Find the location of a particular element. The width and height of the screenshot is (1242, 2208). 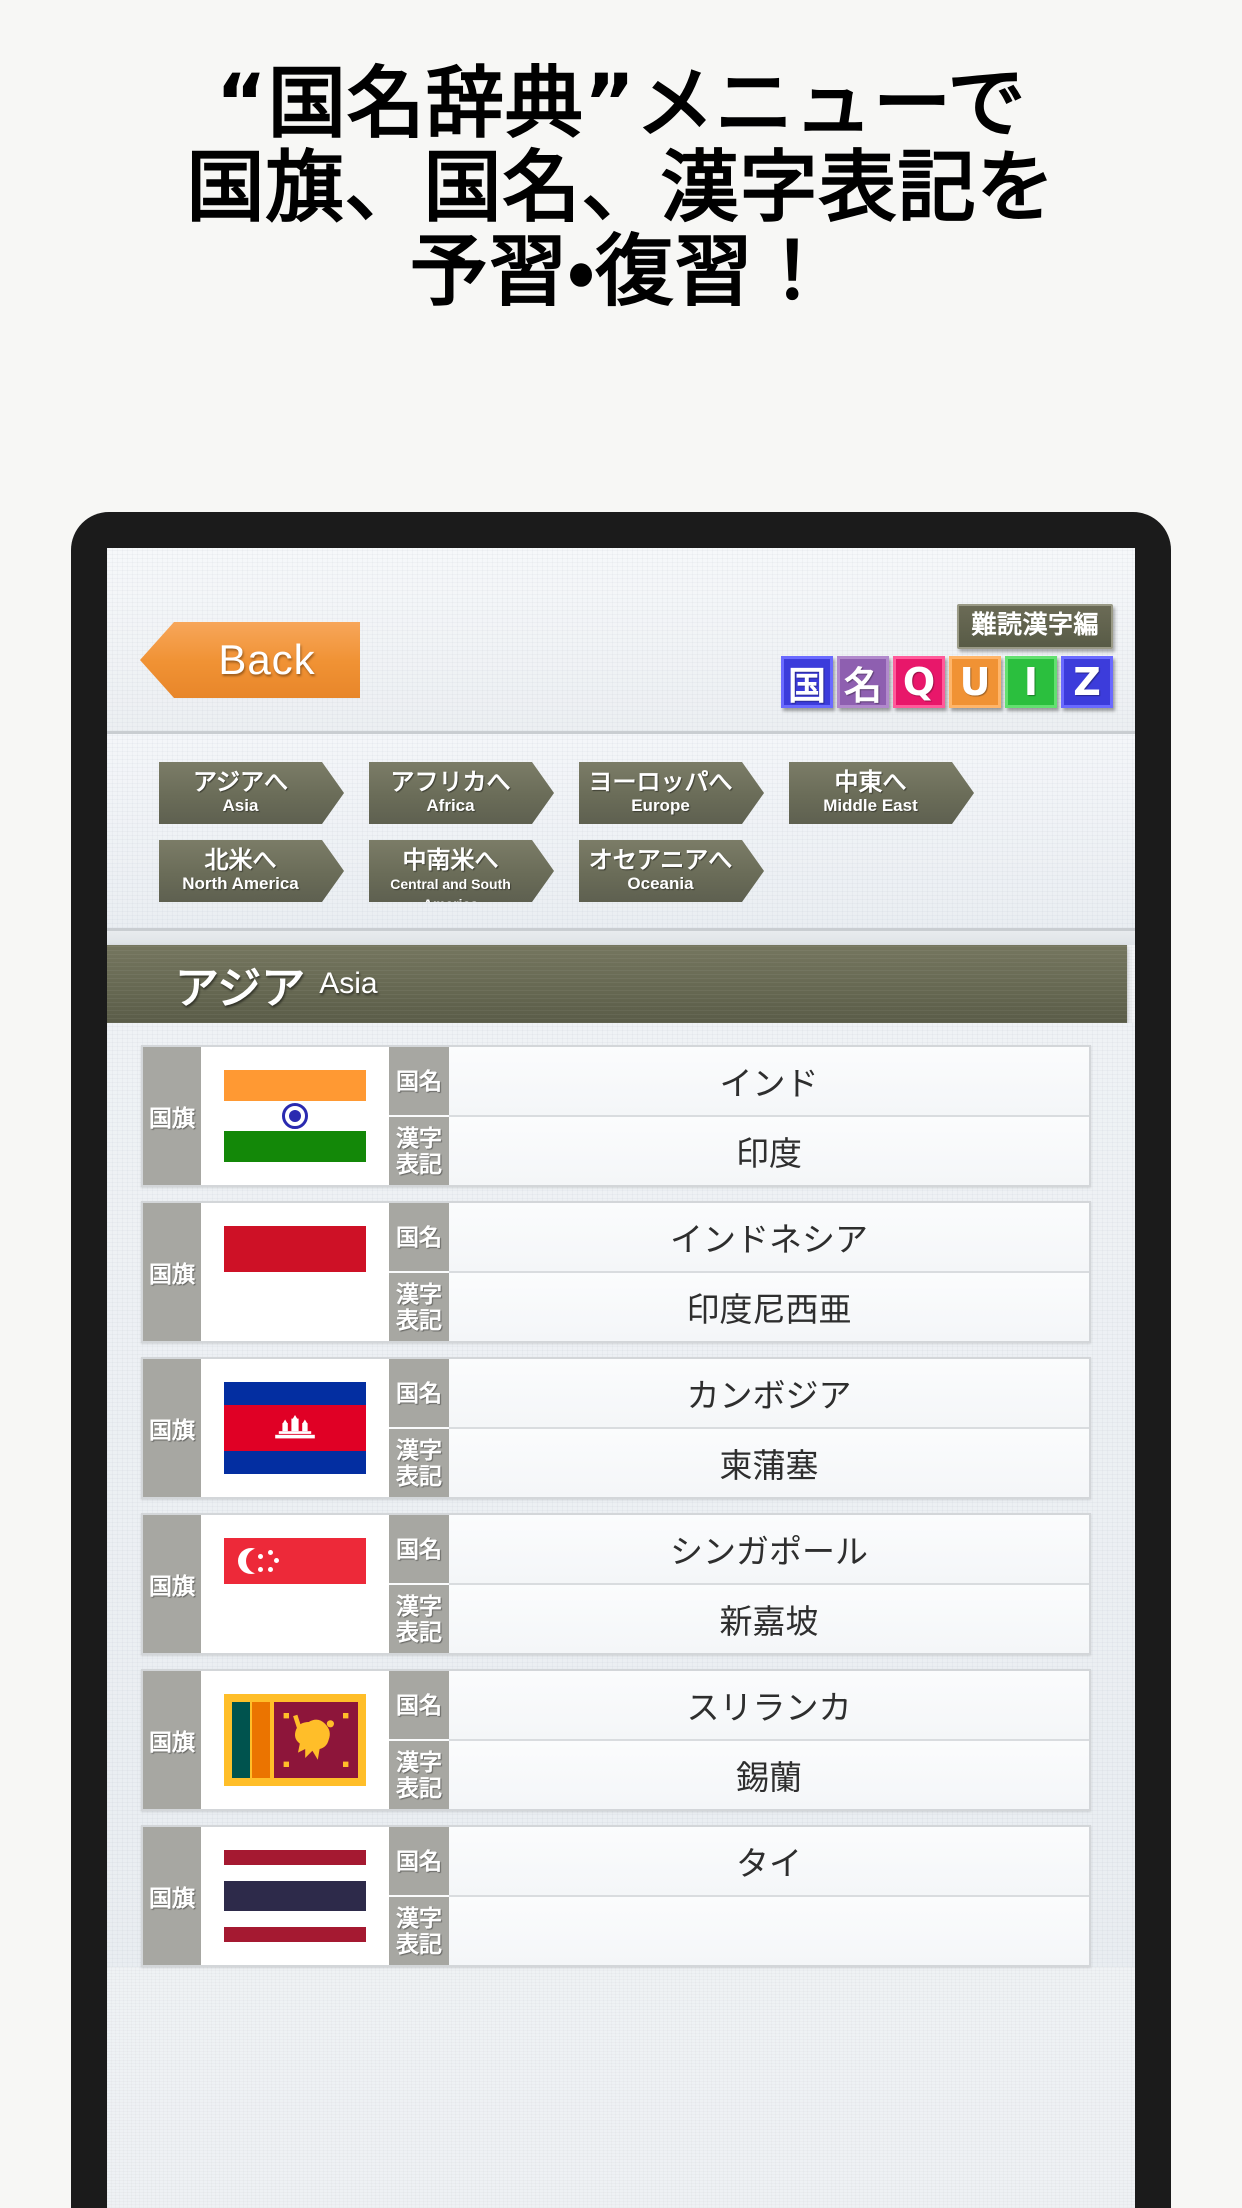

logo-tile-2: Q is located at coordinates (919, 682).